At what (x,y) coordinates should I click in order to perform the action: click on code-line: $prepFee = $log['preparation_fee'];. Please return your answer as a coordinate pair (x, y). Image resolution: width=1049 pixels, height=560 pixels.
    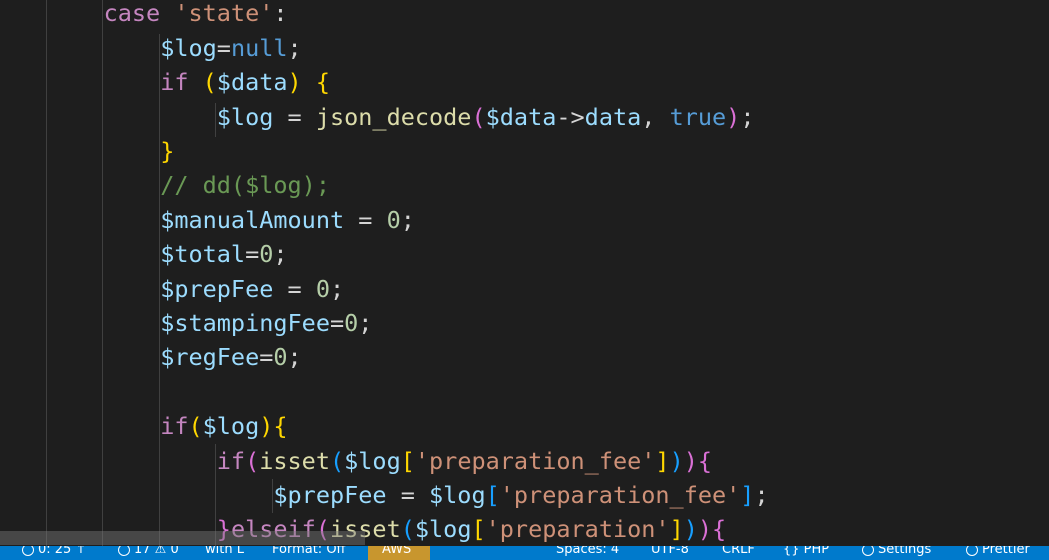
    Looking at the image, I should click on (407, 495).